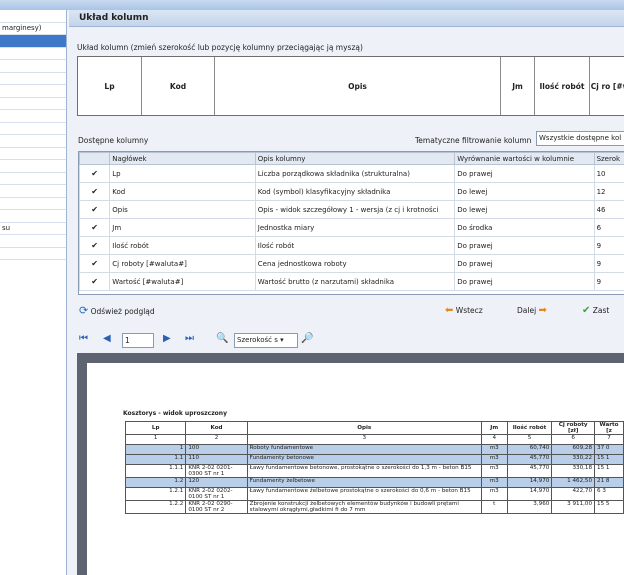 This screenshot has height=575, width=624. I want to click on zoom-select: Szerokość s ▾, so click(266, 340).